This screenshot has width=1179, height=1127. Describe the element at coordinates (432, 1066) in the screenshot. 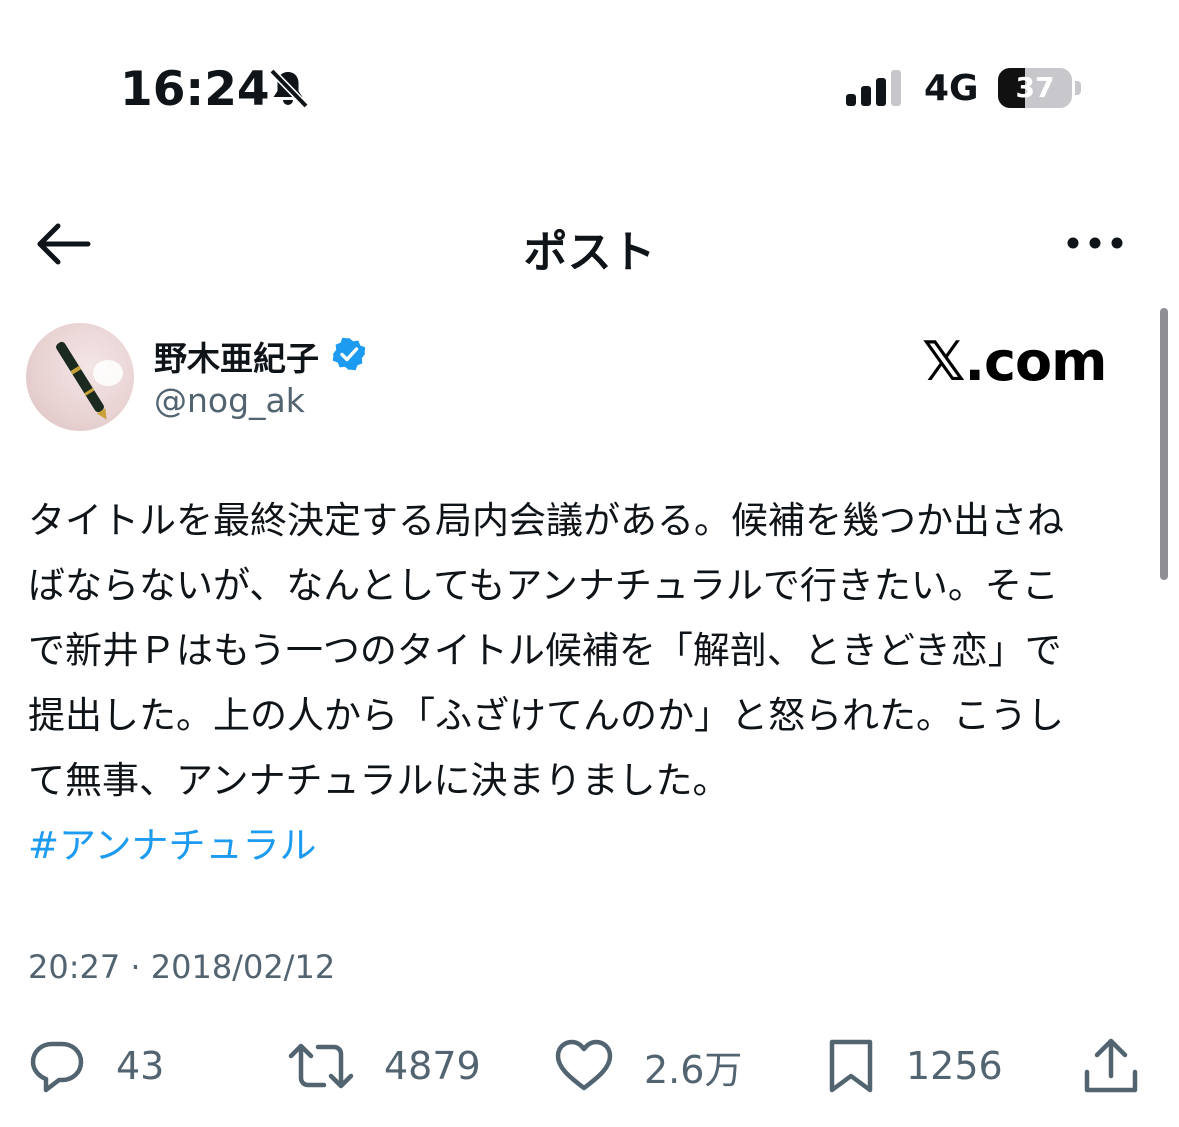

I see `repost-count: 4879` at that location.